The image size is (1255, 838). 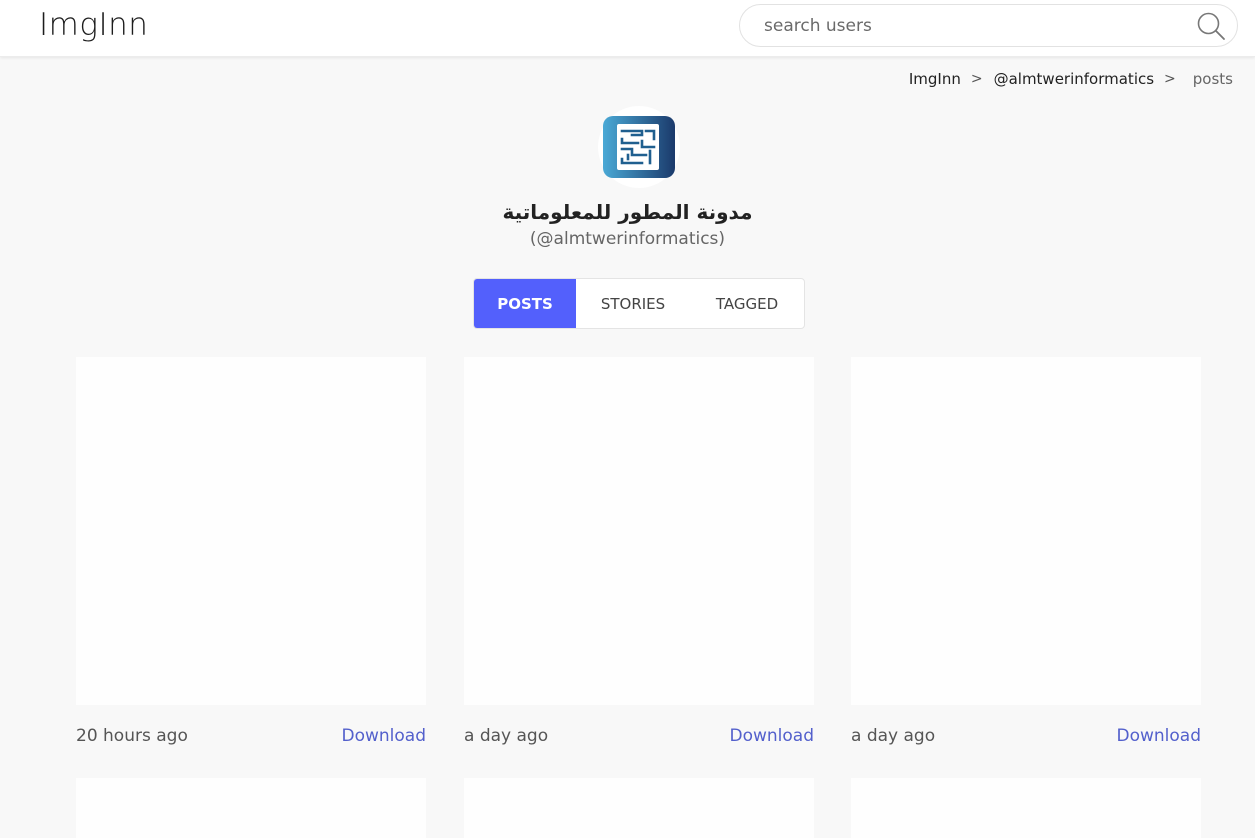 What do you see at coordinates (1212, 79) in the screenshot?
I see `breadcrumb-current: posts` at bounding box center [1212, 79].